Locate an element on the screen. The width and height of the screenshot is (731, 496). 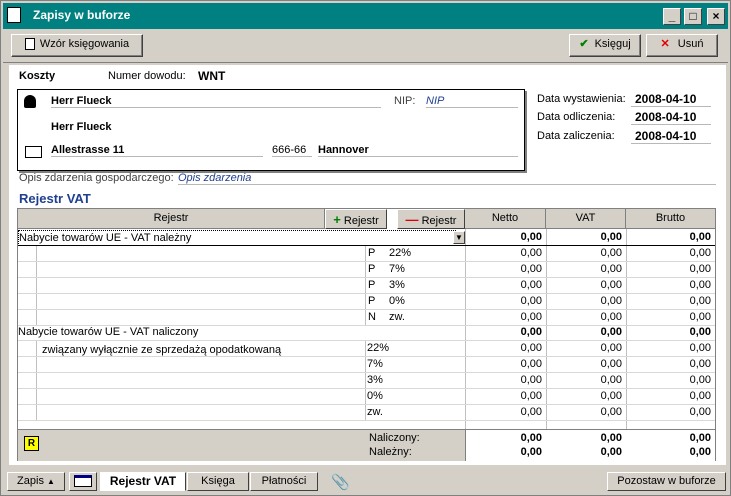
header-brutto: Brutto is located at coordinates (670, 219).